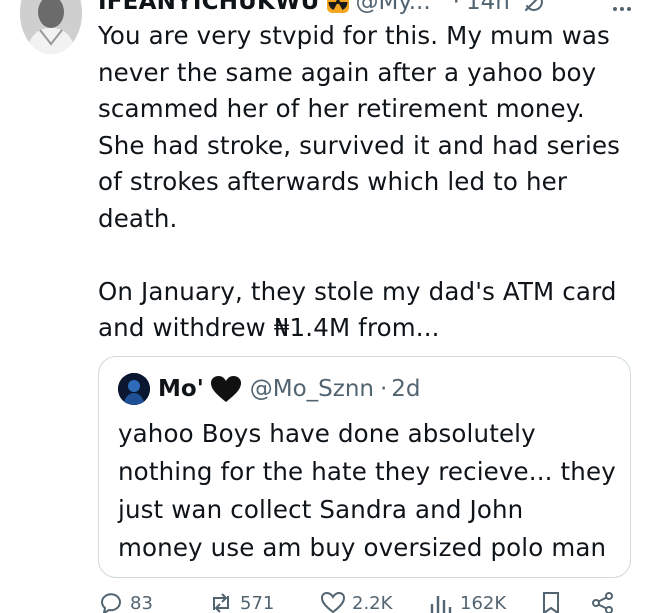 This screenshot has width=650, height=613. Describe the element at coordinates (488, 7) in the screenshot. I see `tweet-time: 14h` at that location.